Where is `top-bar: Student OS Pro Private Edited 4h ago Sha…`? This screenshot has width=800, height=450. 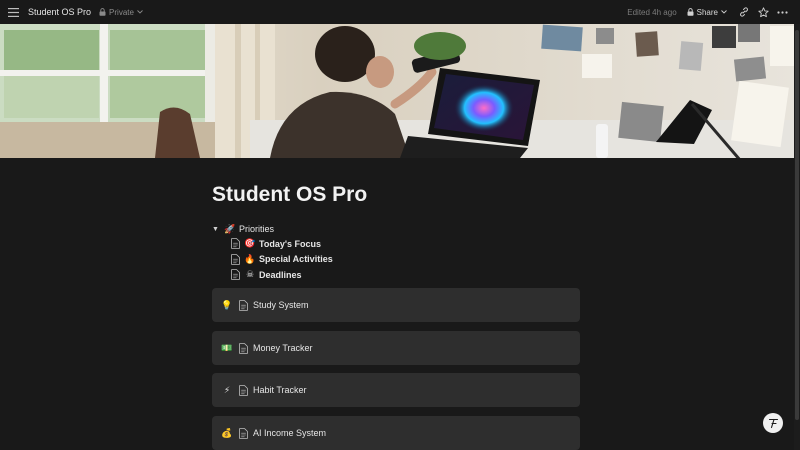
top-bar: Student OS Pro Private Edited 4h ago Sha… is located at coordinates (400, 12).